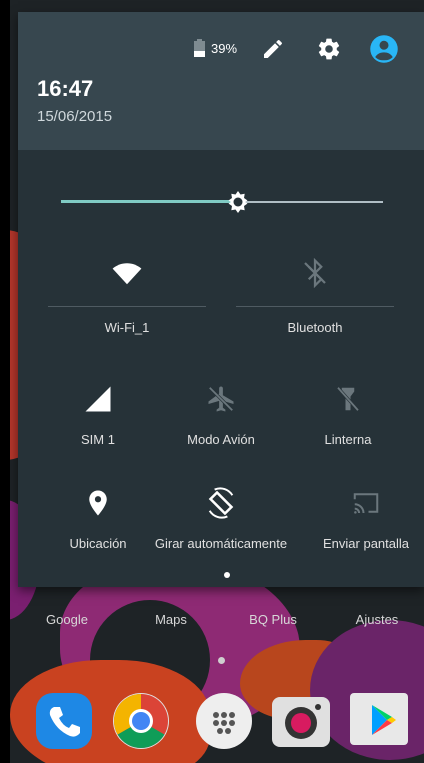 This screenshot has width=424, height=763. I want to click on play-store-icon, so click(379, 719).